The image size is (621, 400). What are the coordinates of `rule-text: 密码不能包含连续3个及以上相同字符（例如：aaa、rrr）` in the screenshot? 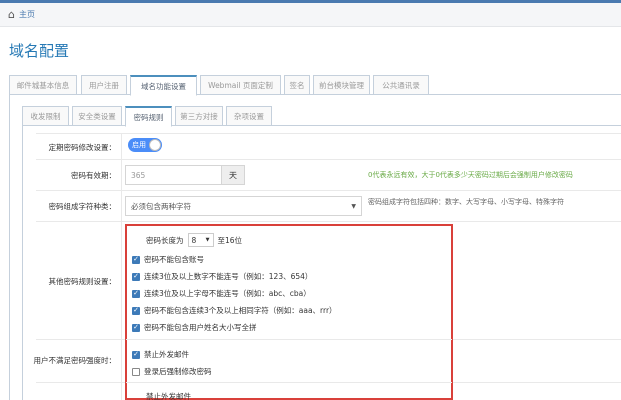 It's located at (240, 310).